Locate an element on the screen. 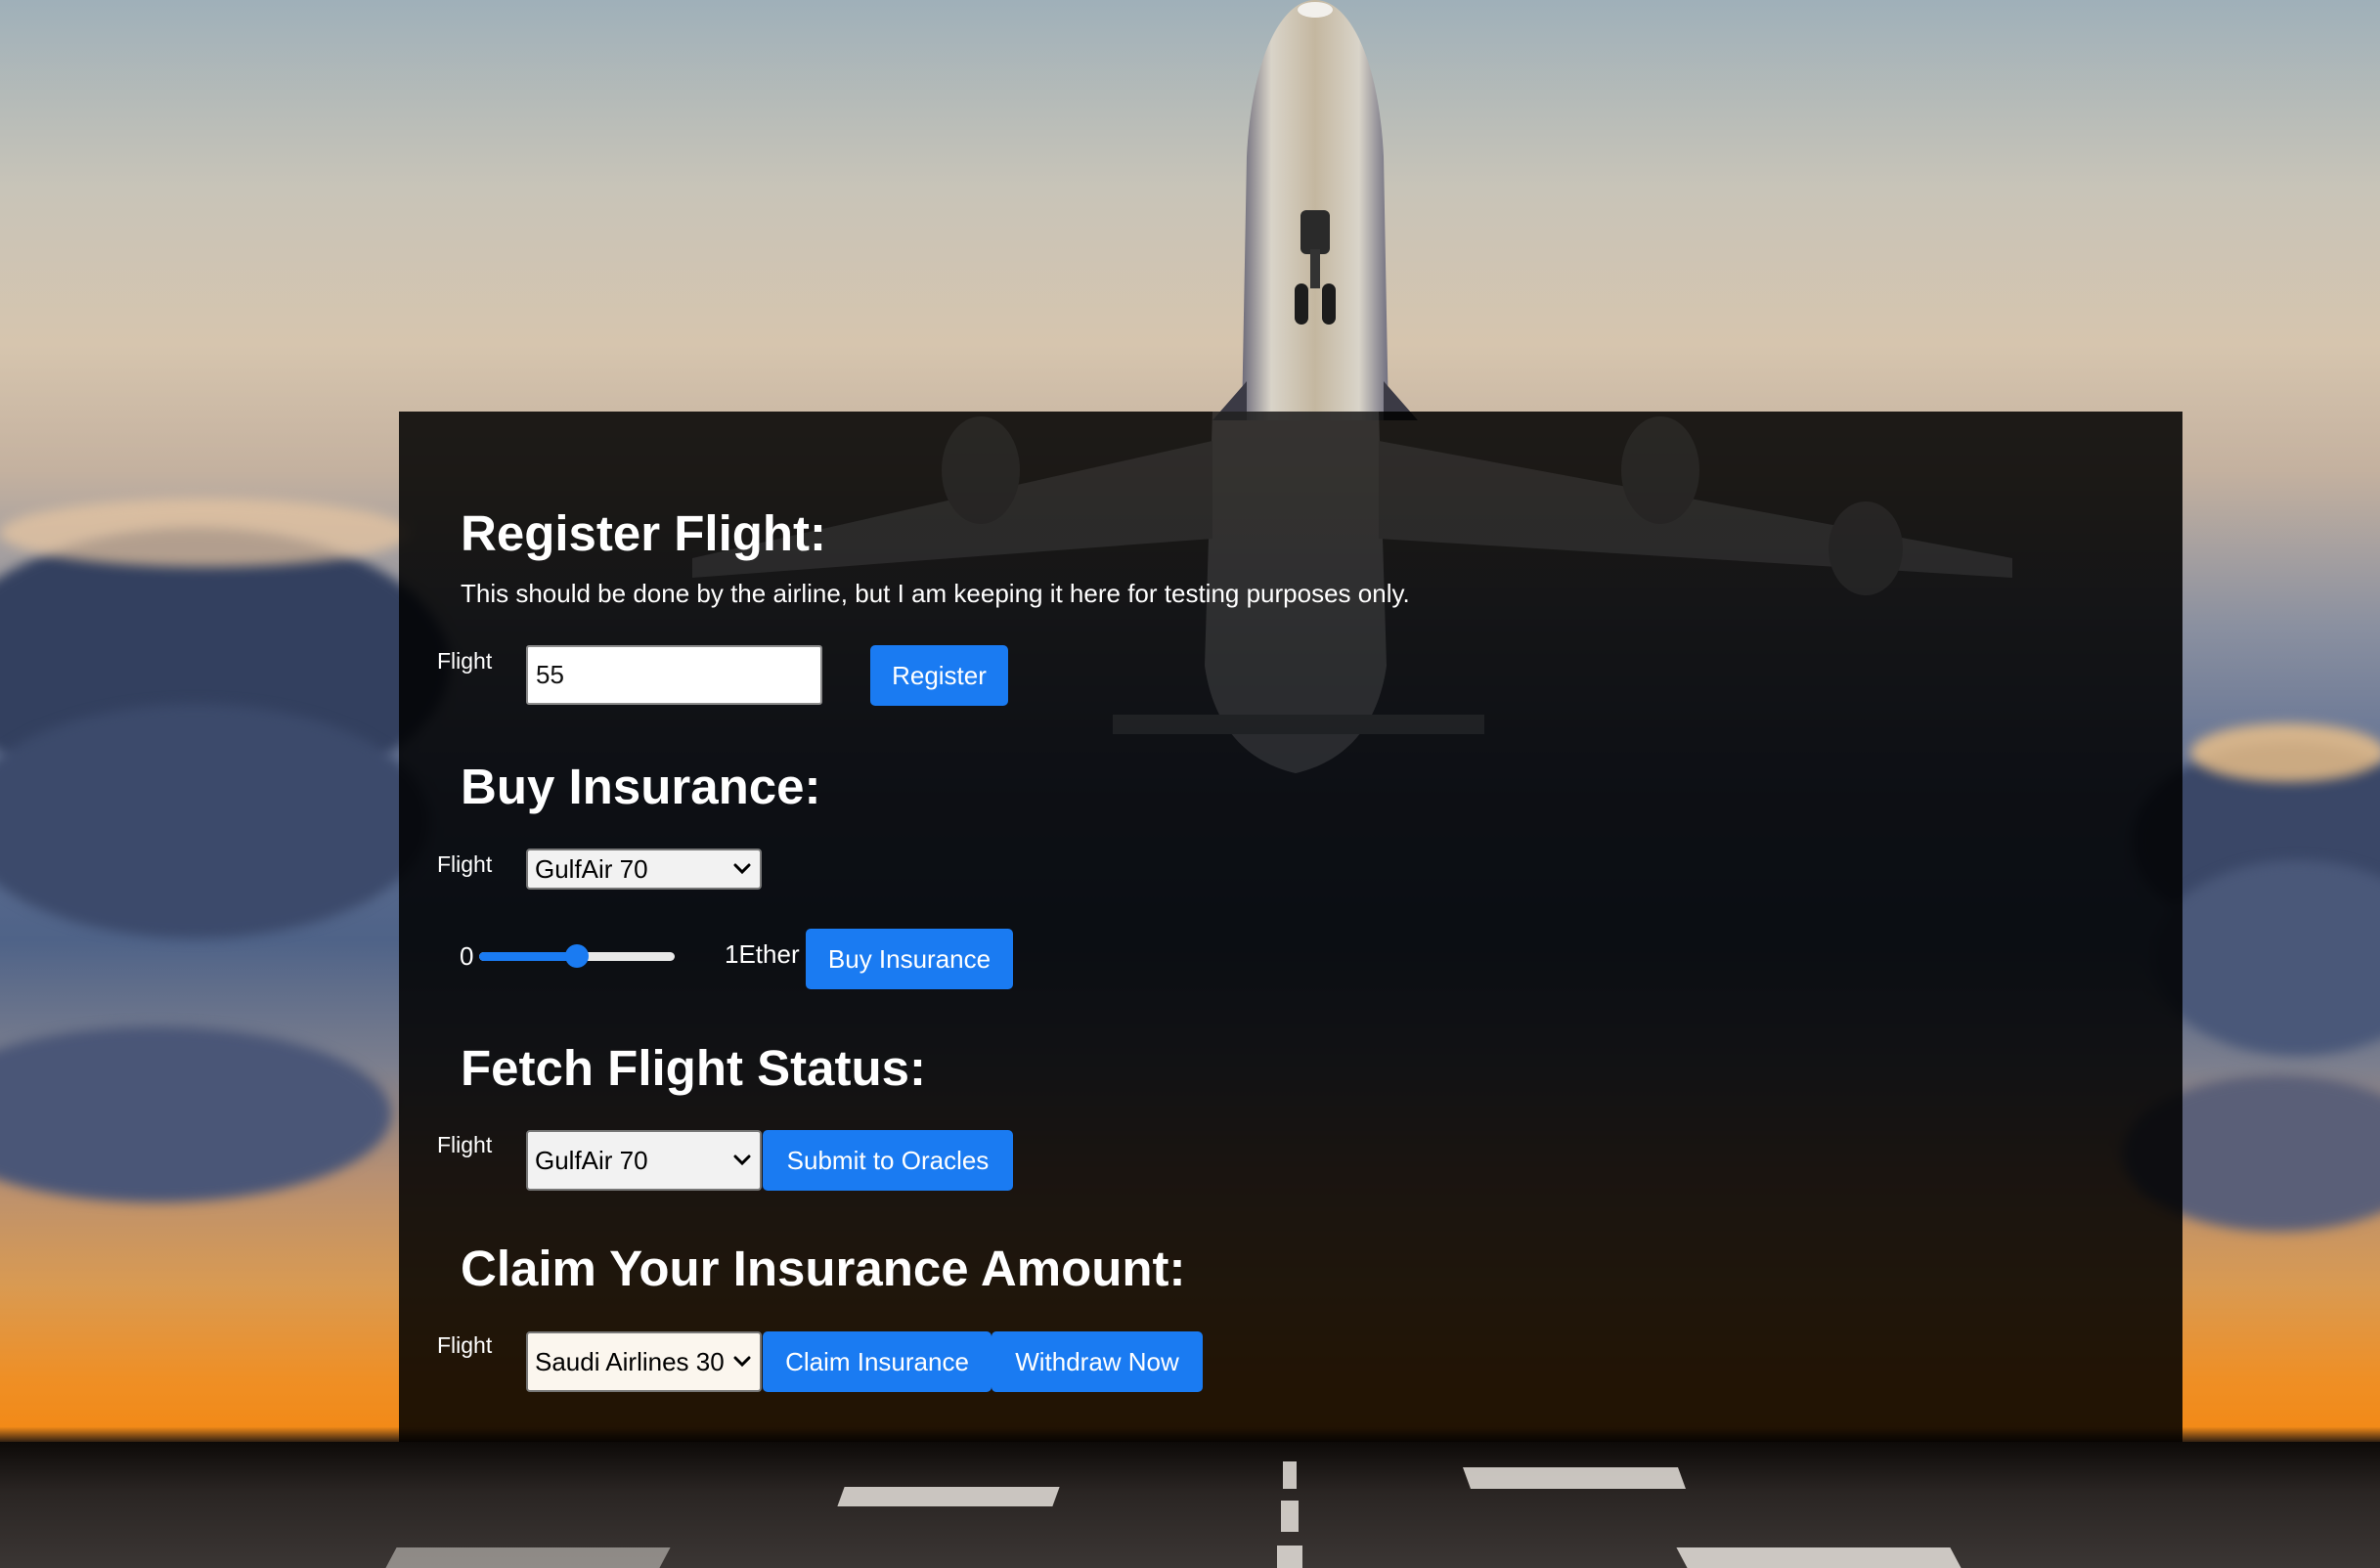 This screenshot has height=1568, width=2380. register-flight-title: Register Flight: is located at coordinates (644, 533).